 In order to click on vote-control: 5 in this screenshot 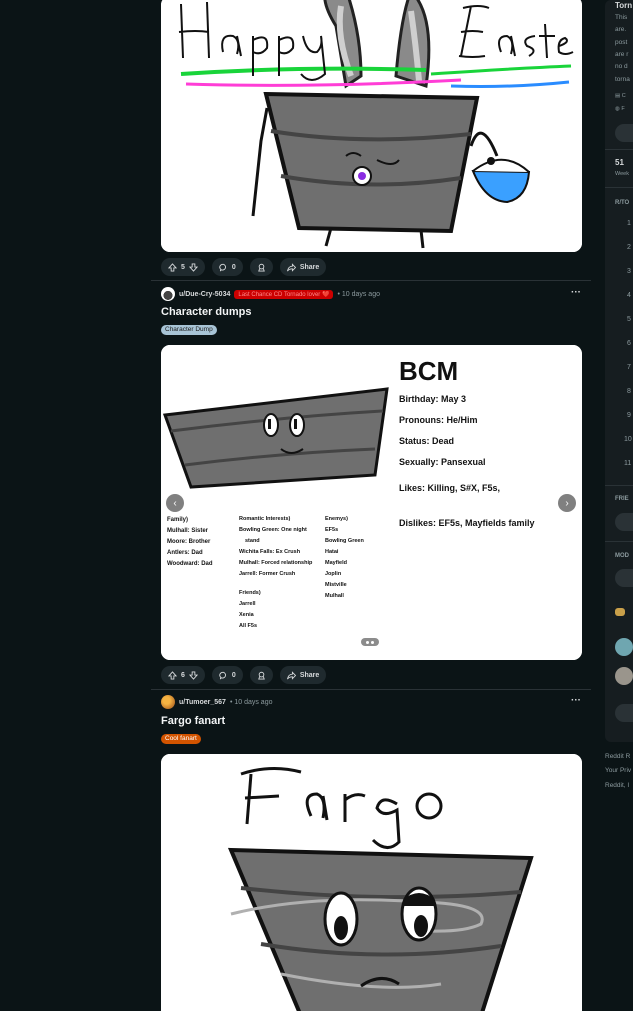, I will do `click(183, 267)`.